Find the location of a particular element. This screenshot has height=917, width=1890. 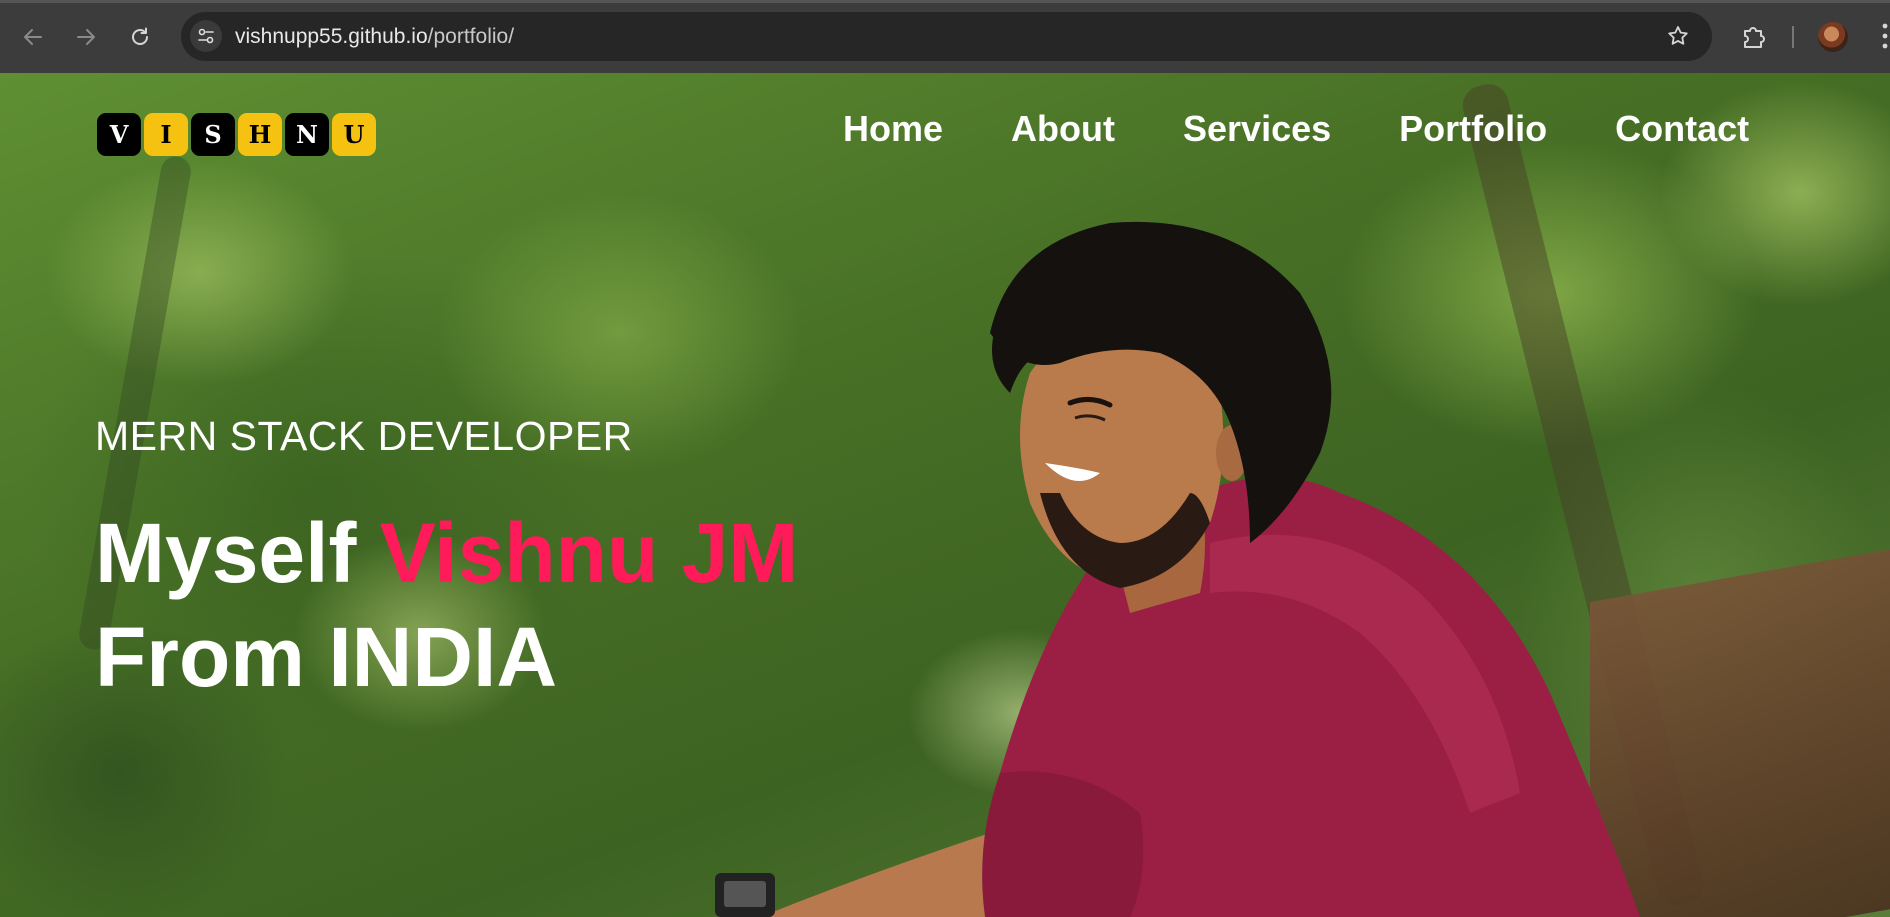

headline-line-1: Myself Vishnu JM is located at coordinates (446, 553).